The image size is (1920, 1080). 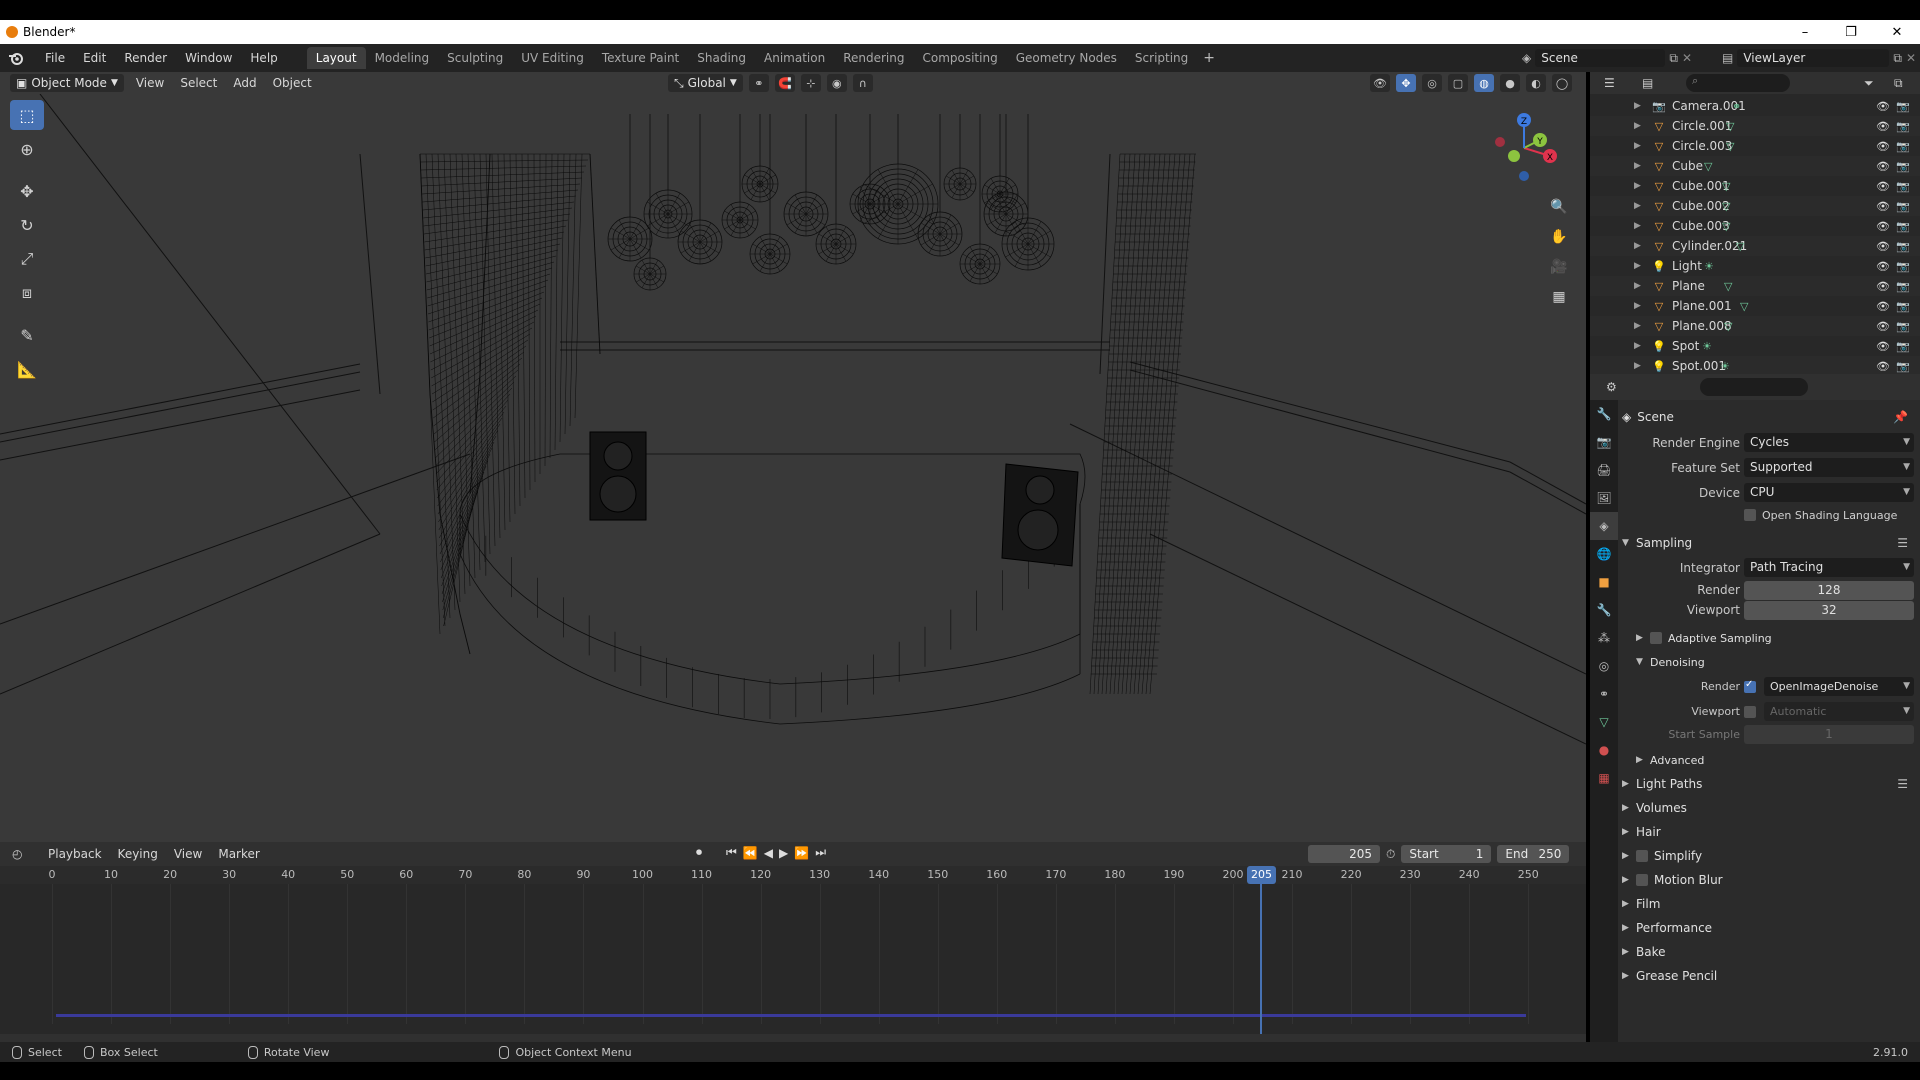 What do you see at coordinates (1642, 856) in the screenshot?
I see `panel-enable-checkbox` at bounding box center [1642, 856].